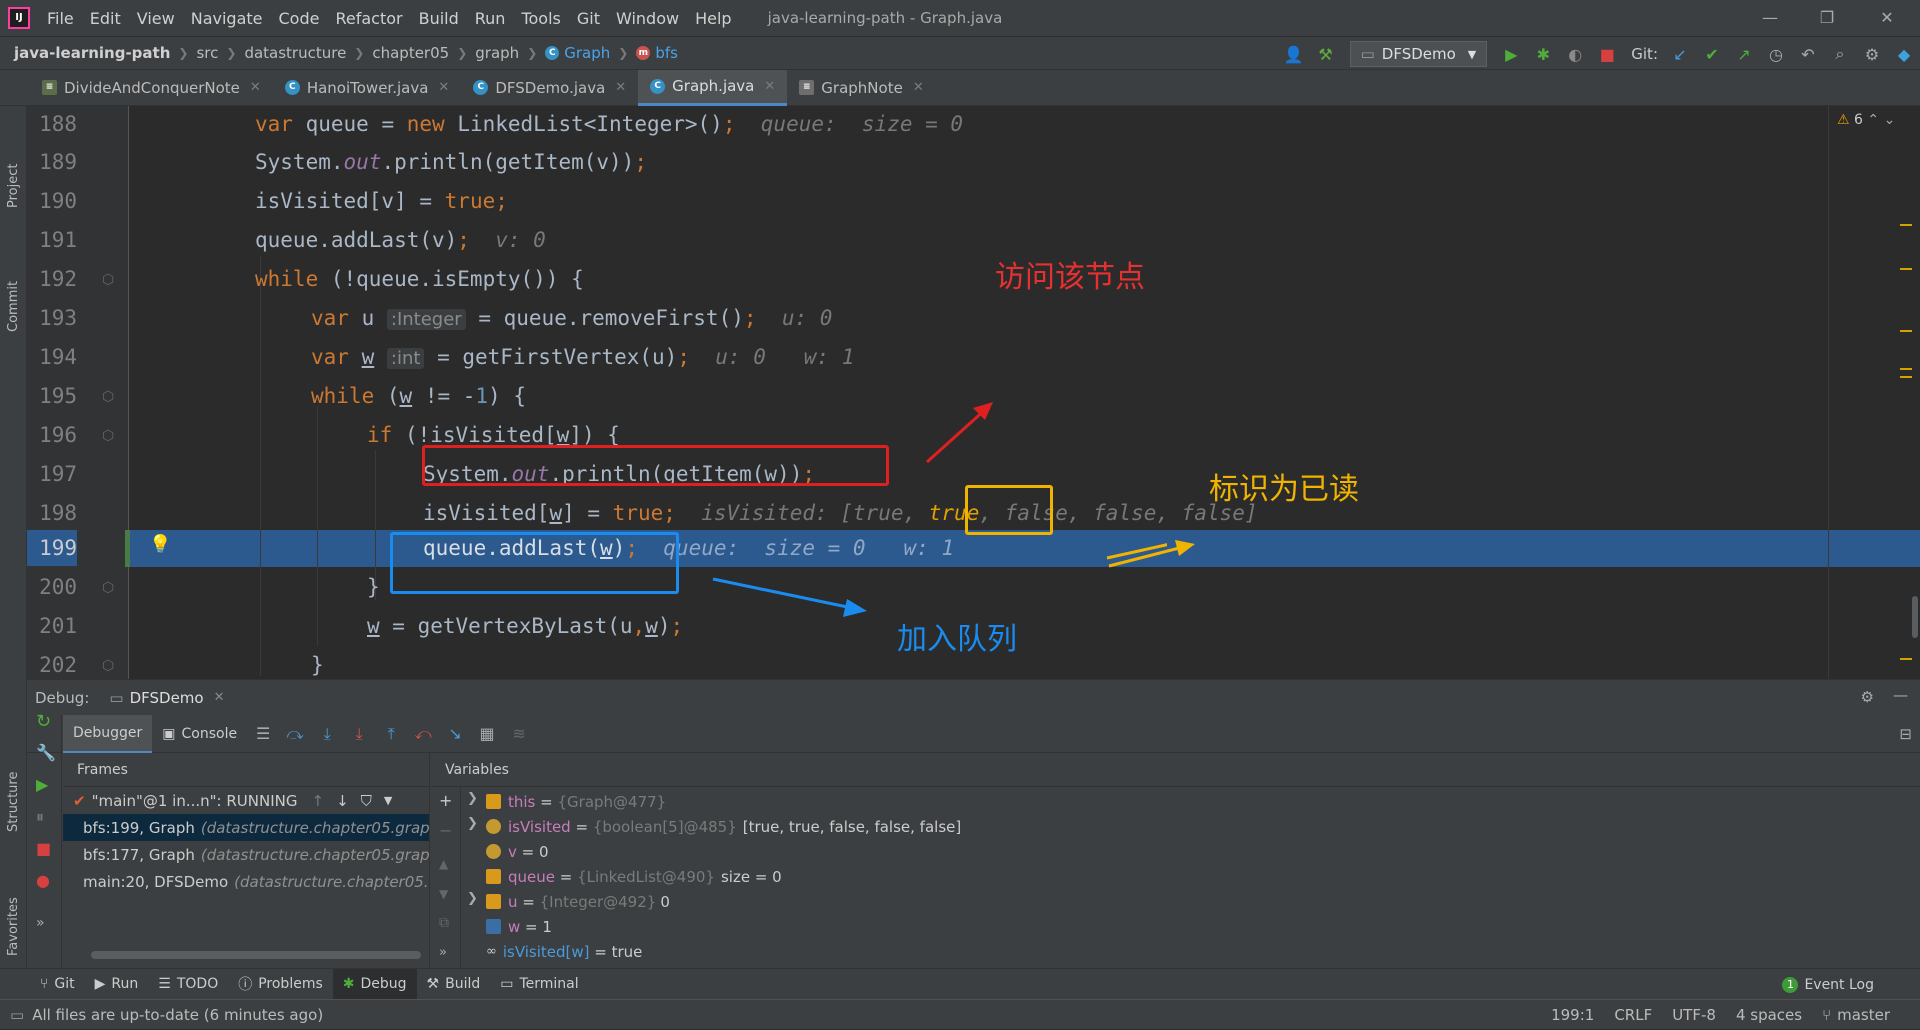 The image size is (1920, 1030). I want to click on pause-icon: ⏸, so click(40, 817).